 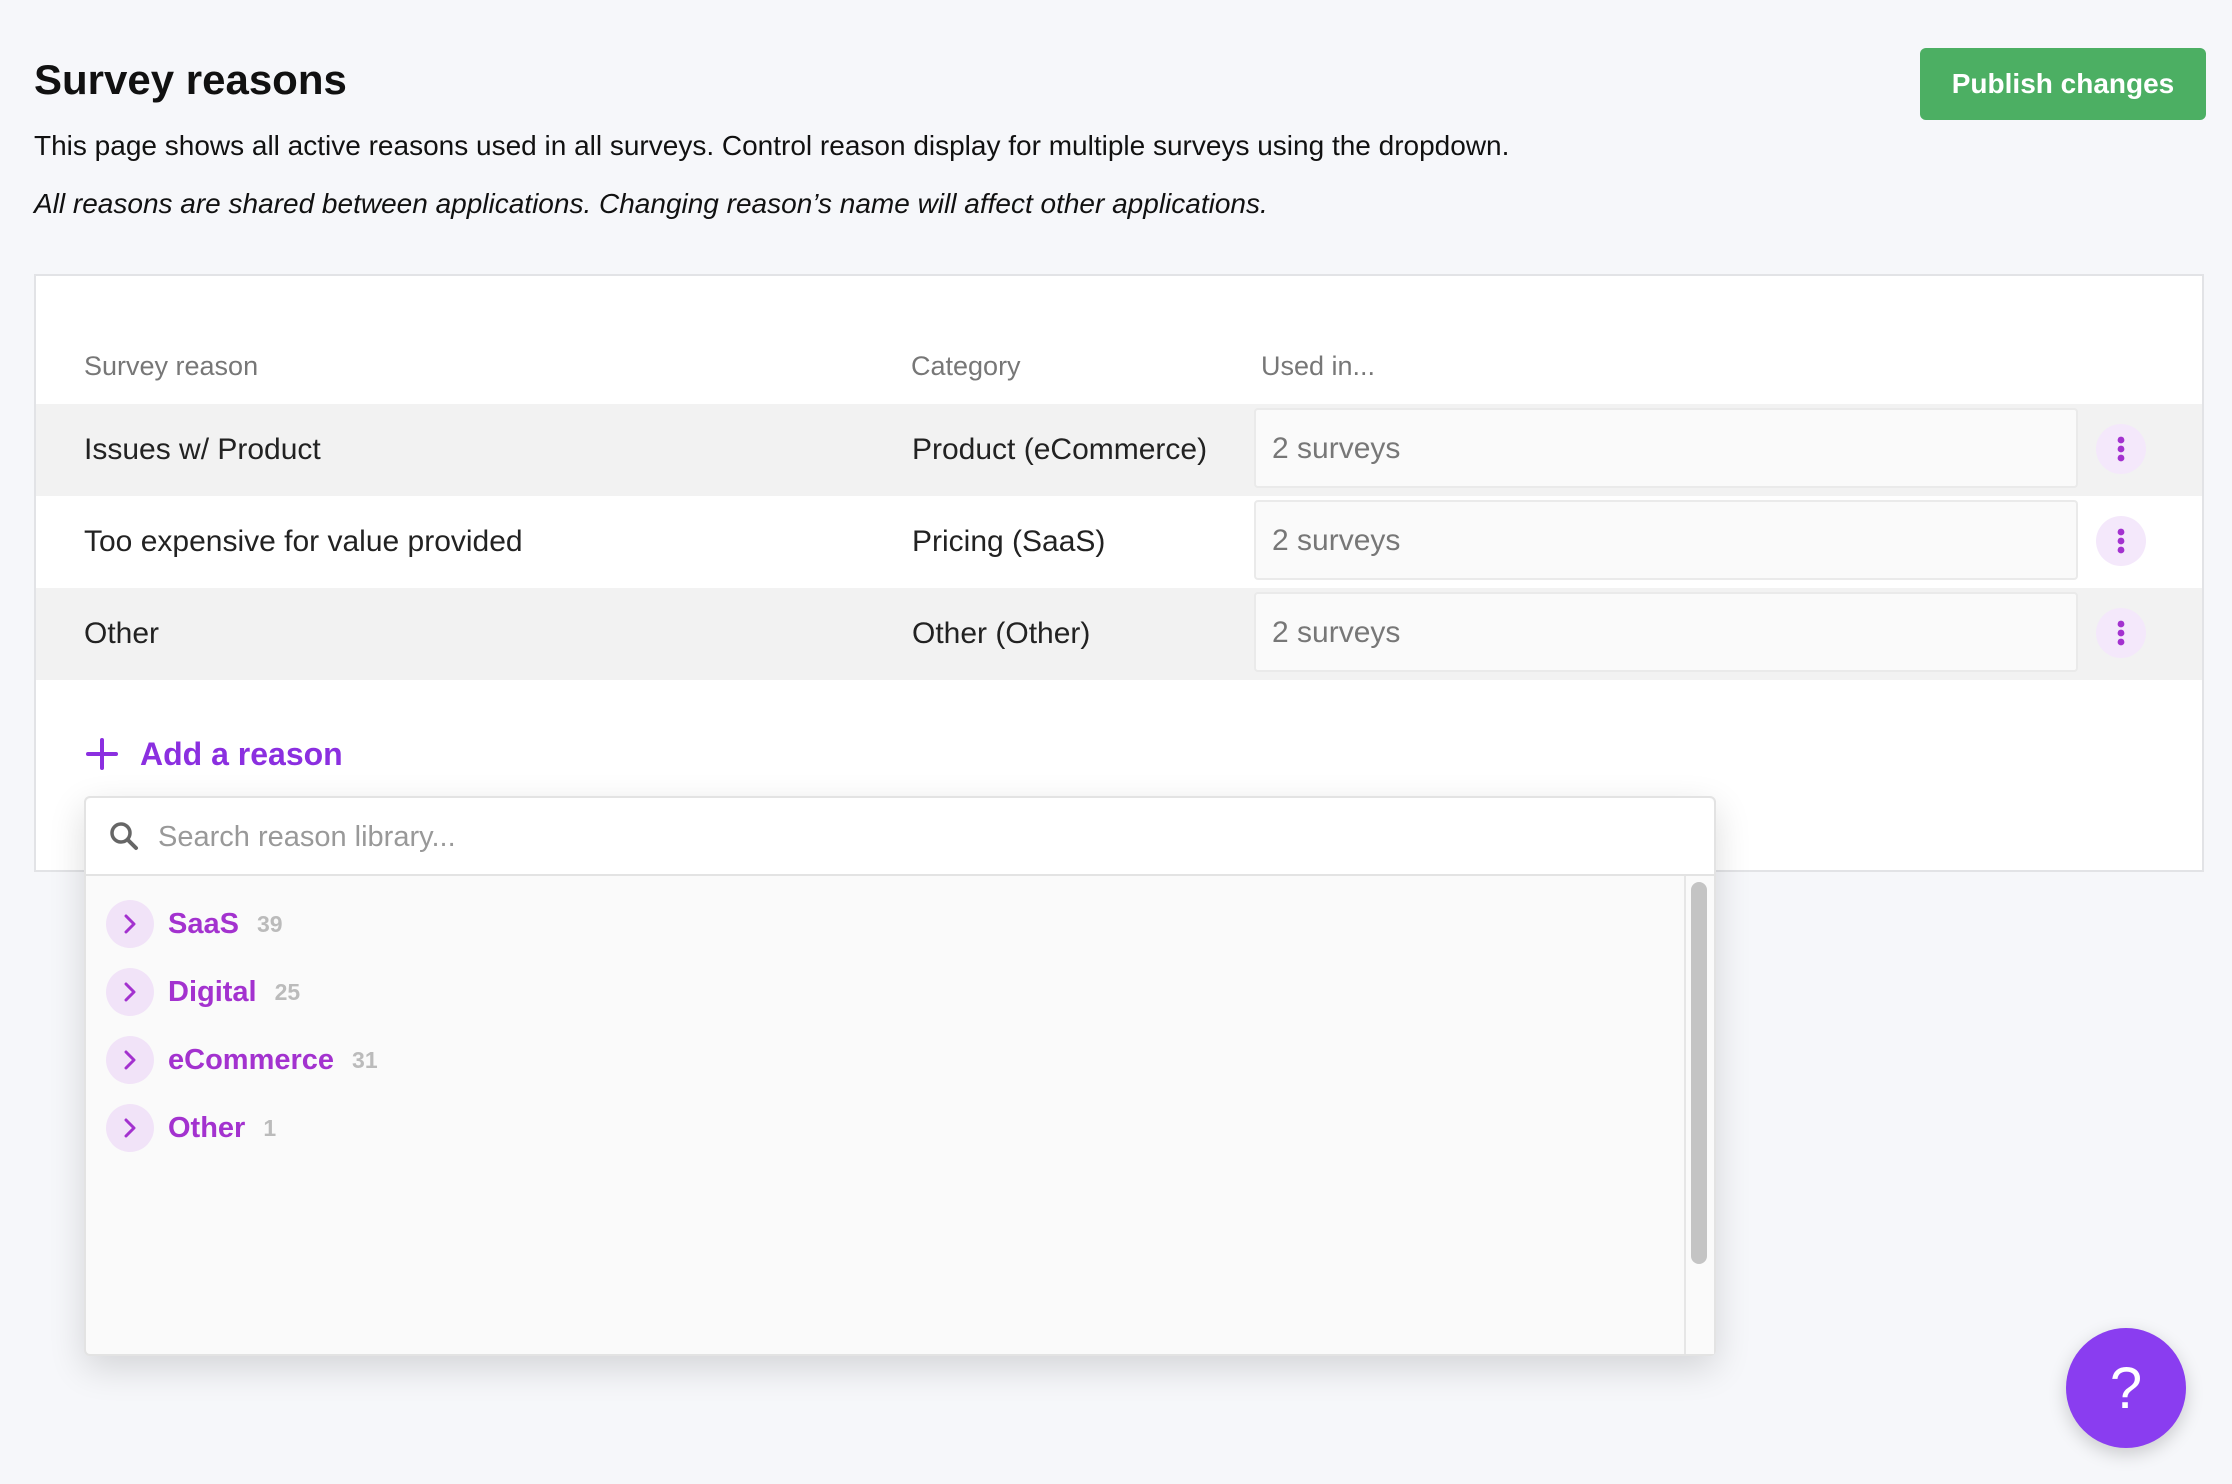 I want to click on category-count: 25, so click(x=287, y=991).